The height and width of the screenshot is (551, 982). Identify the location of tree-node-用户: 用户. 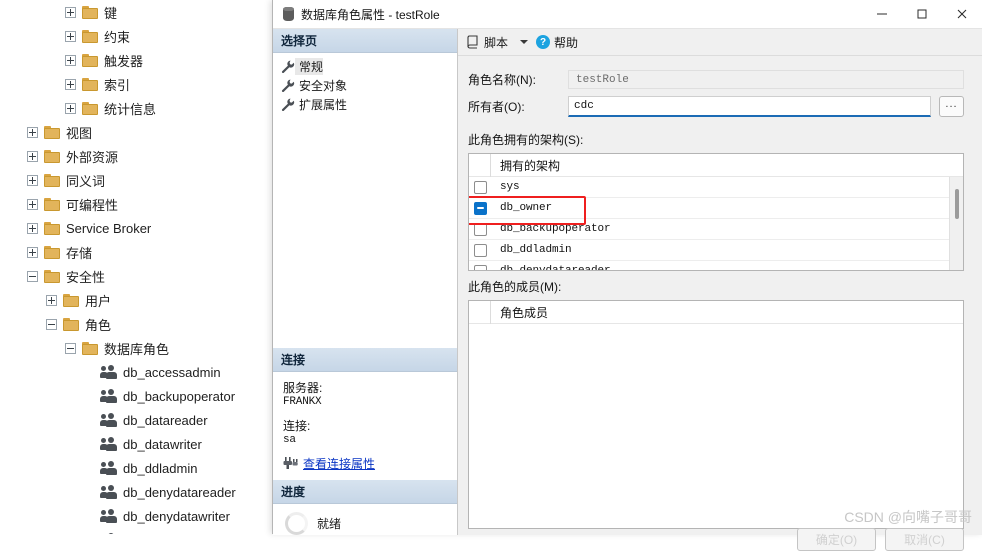
(136, 300).